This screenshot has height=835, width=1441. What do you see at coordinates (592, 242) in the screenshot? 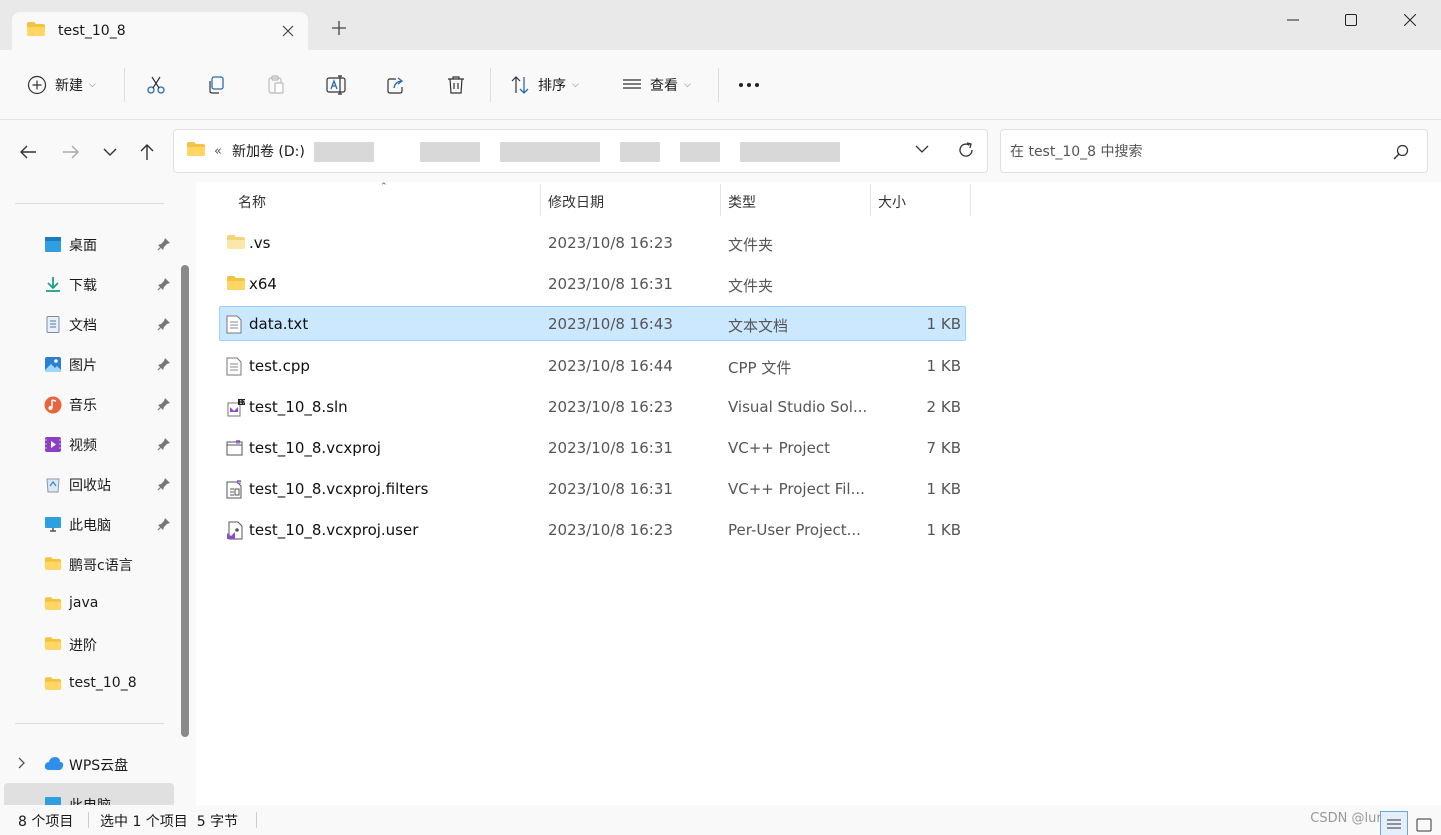
I see `table-row: .vs 2023/10/8 16:23 文件夹` at bounding box center [592, 242].